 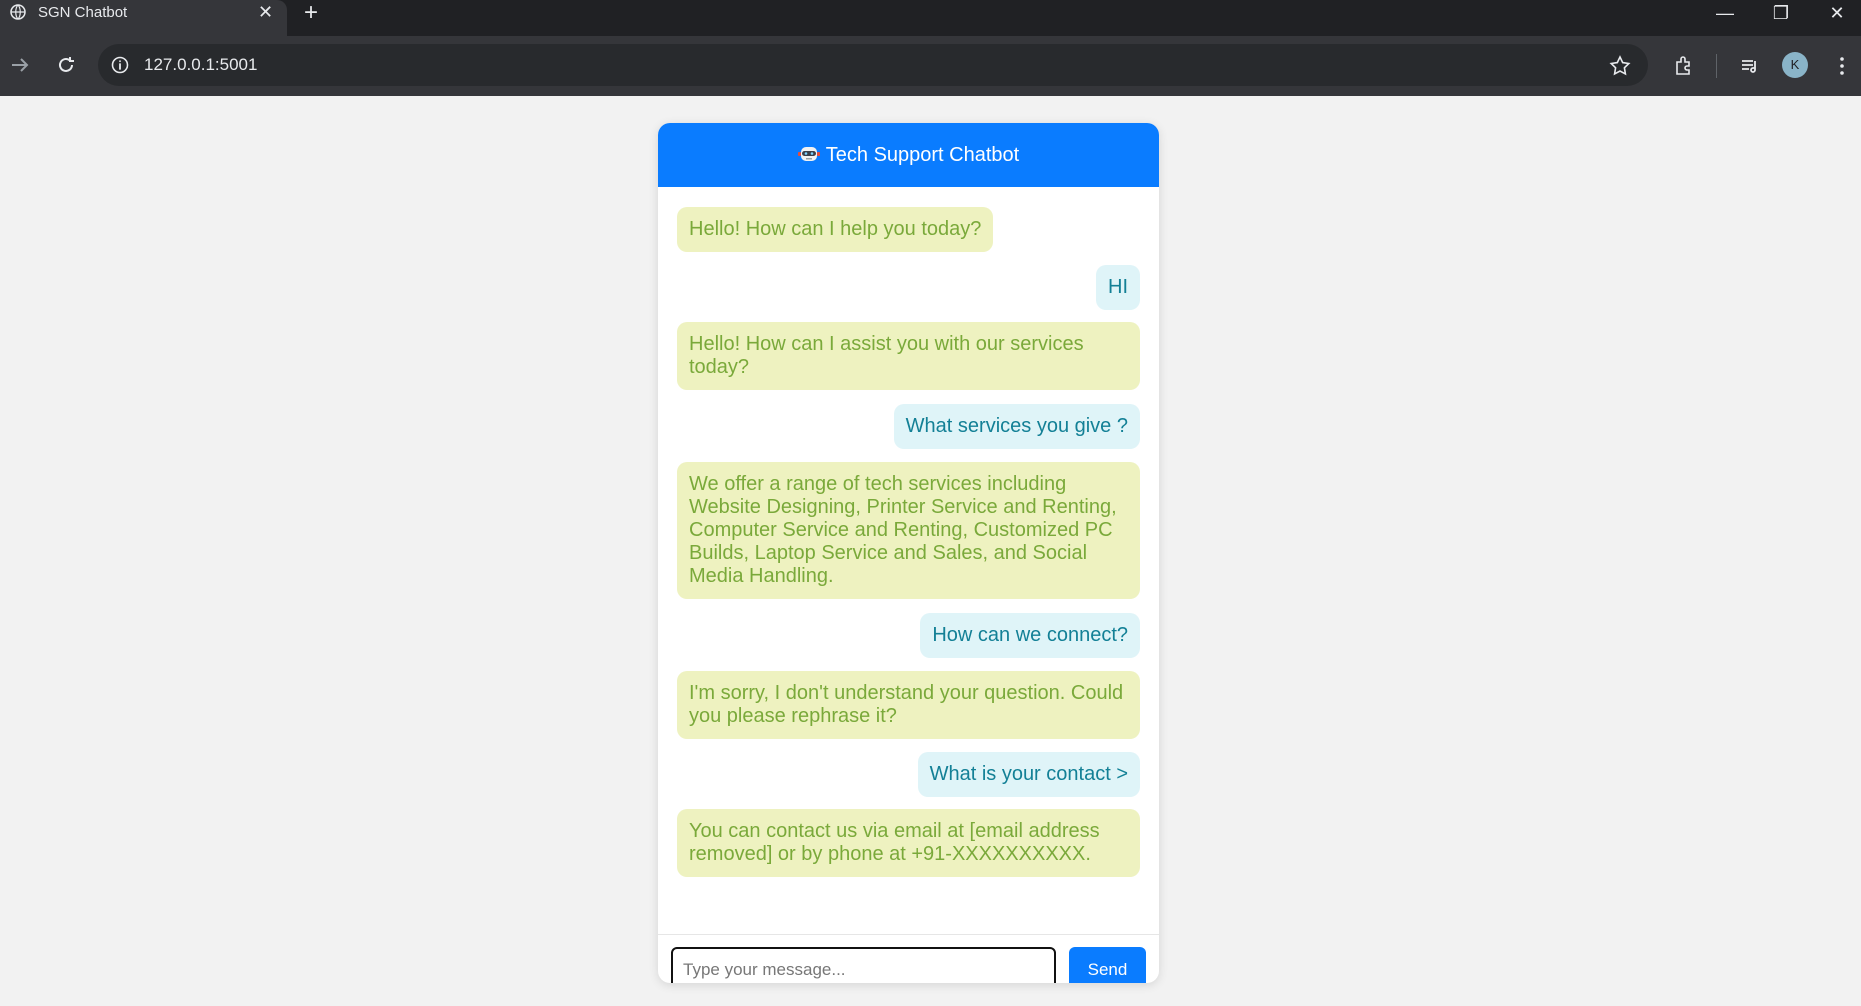 I want to click on browser-toolbar: 127.0.0.1:5001 K, so click(x=930, y=66).